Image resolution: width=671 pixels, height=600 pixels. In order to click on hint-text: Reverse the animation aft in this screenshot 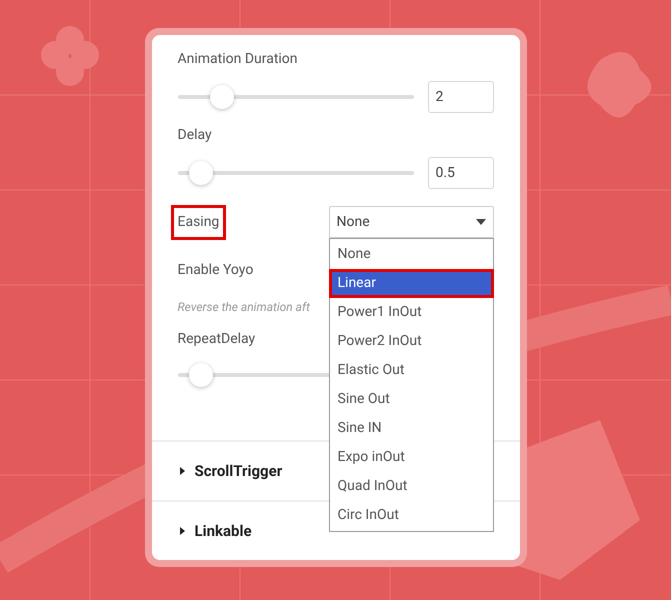, I will do `click(244, 307)`.